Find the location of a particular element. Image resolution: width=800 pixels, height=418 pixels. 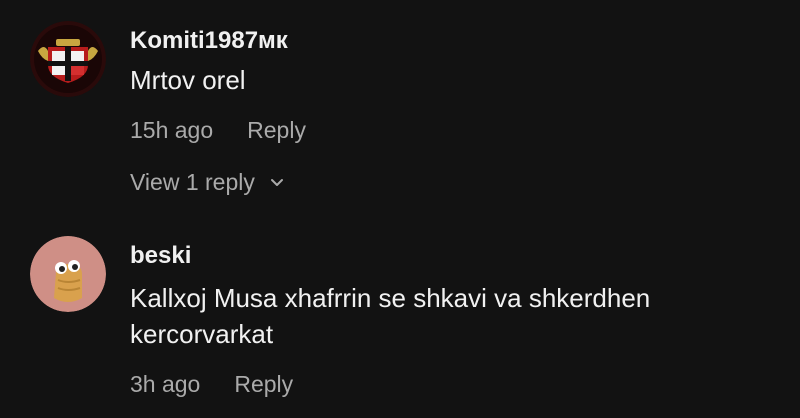

cartoon-character-icon is located at coordinates (68, 274).